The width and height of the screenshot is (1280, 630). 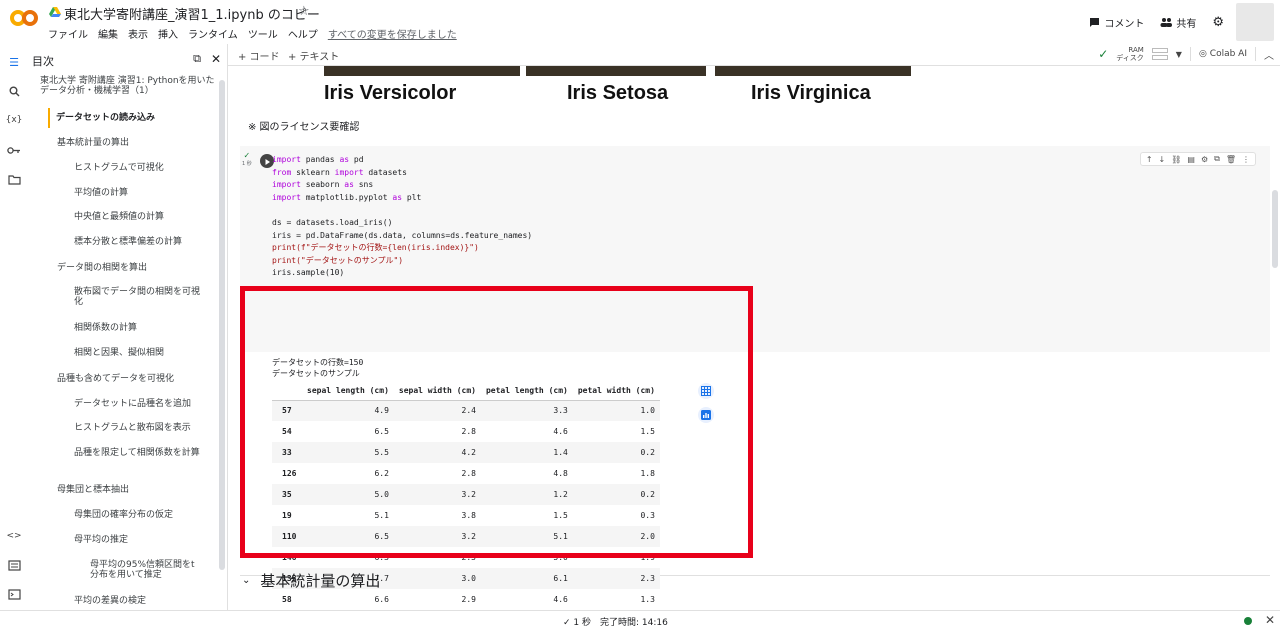 I want to click on share-button: 共有, so click(x=1178, y=22).